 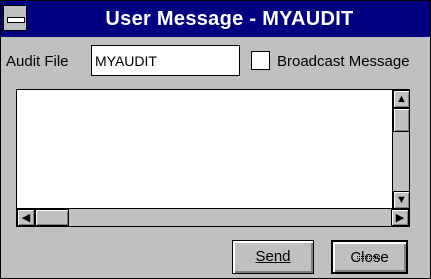 I want to click on close-button: Close, so click(x=369, y=257).